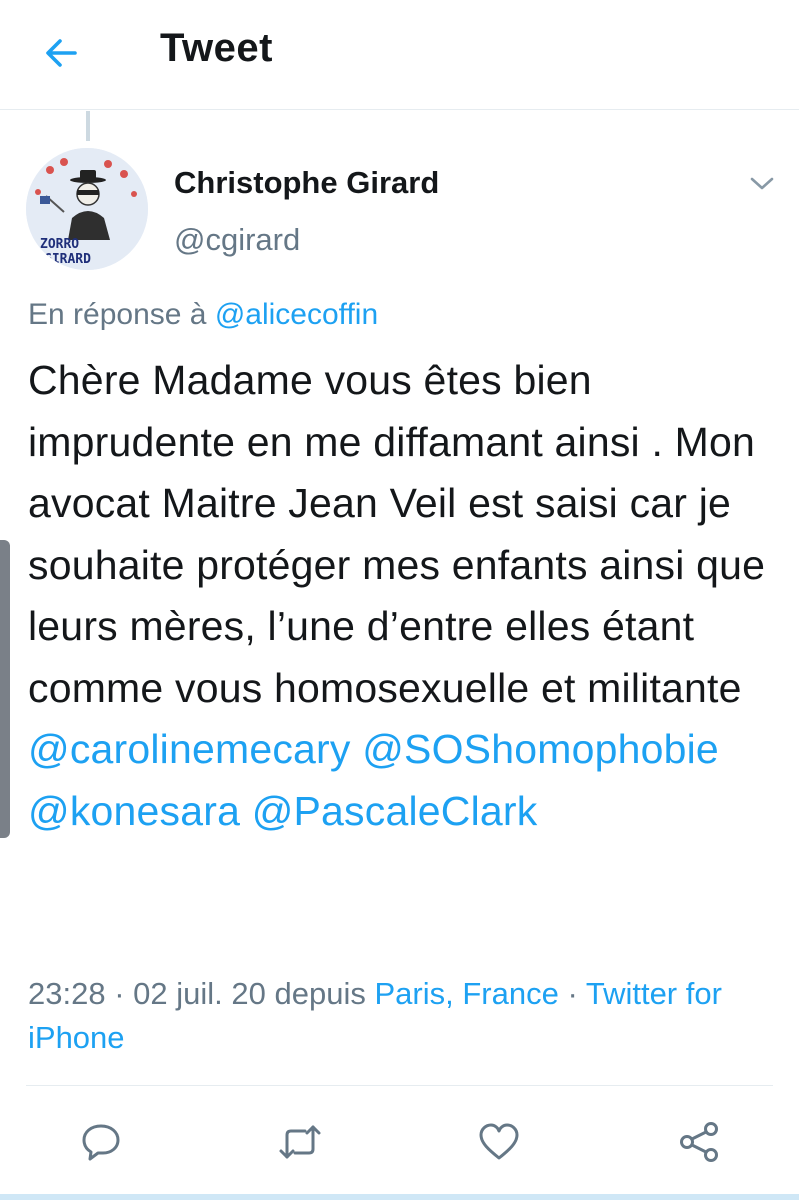 The width and height of the screenshot is (799, 1200). I want to click on like-button, so click(499, 1142).